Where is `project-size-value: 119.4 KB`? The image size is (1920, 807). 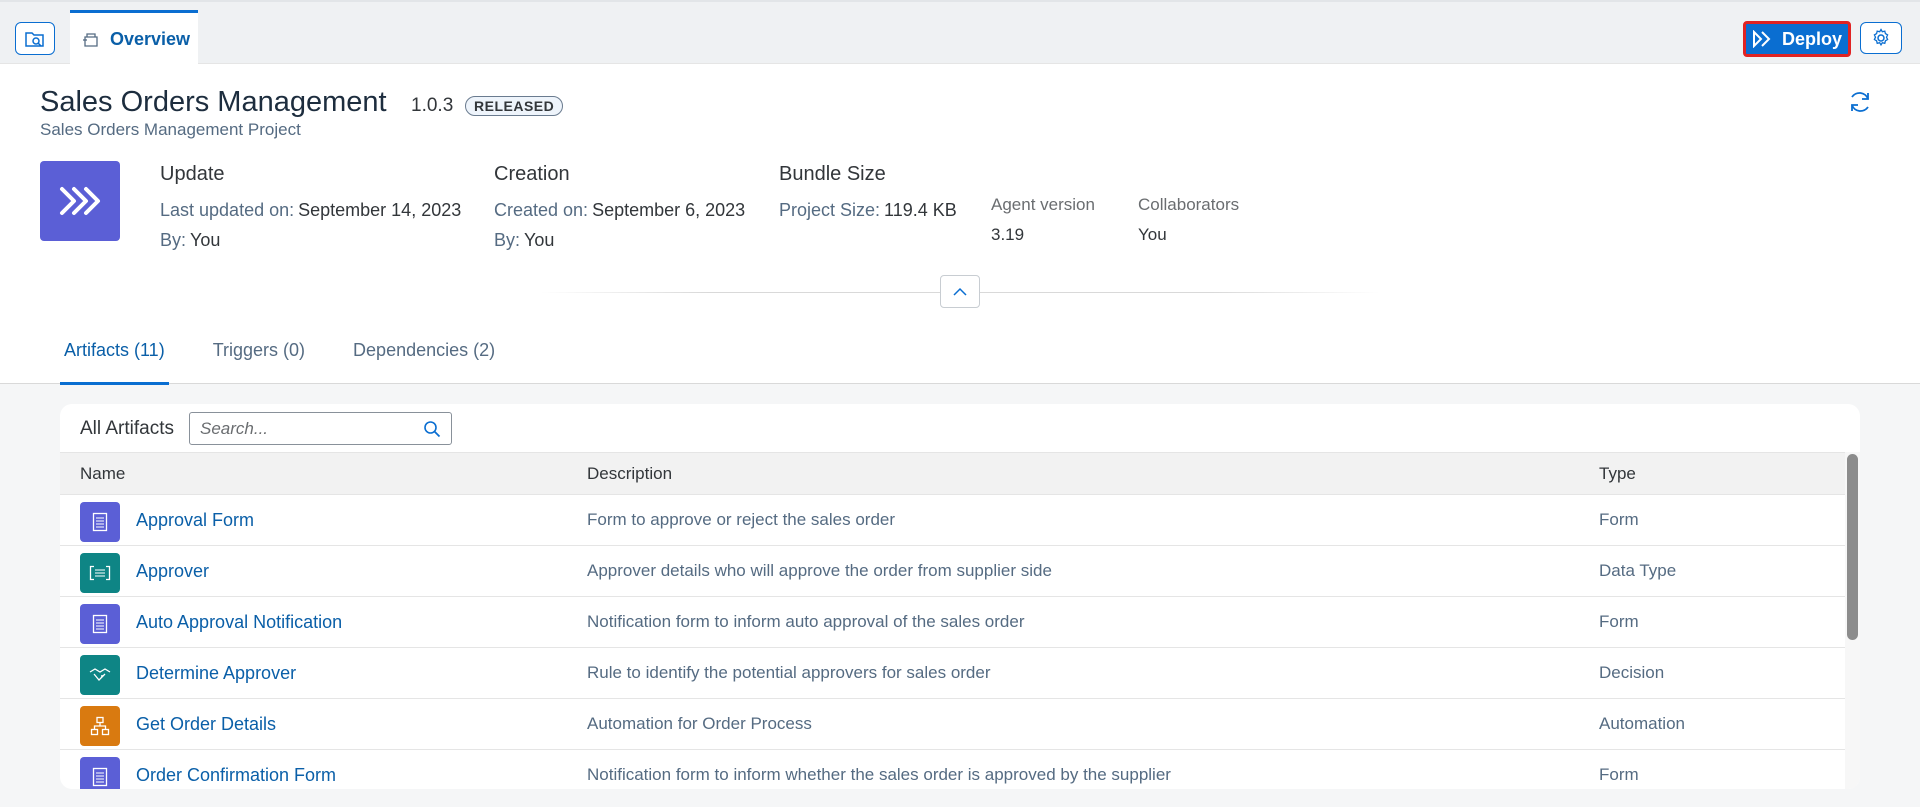 project-size-value: 119.4 KB is located at coordinates (920, 210).